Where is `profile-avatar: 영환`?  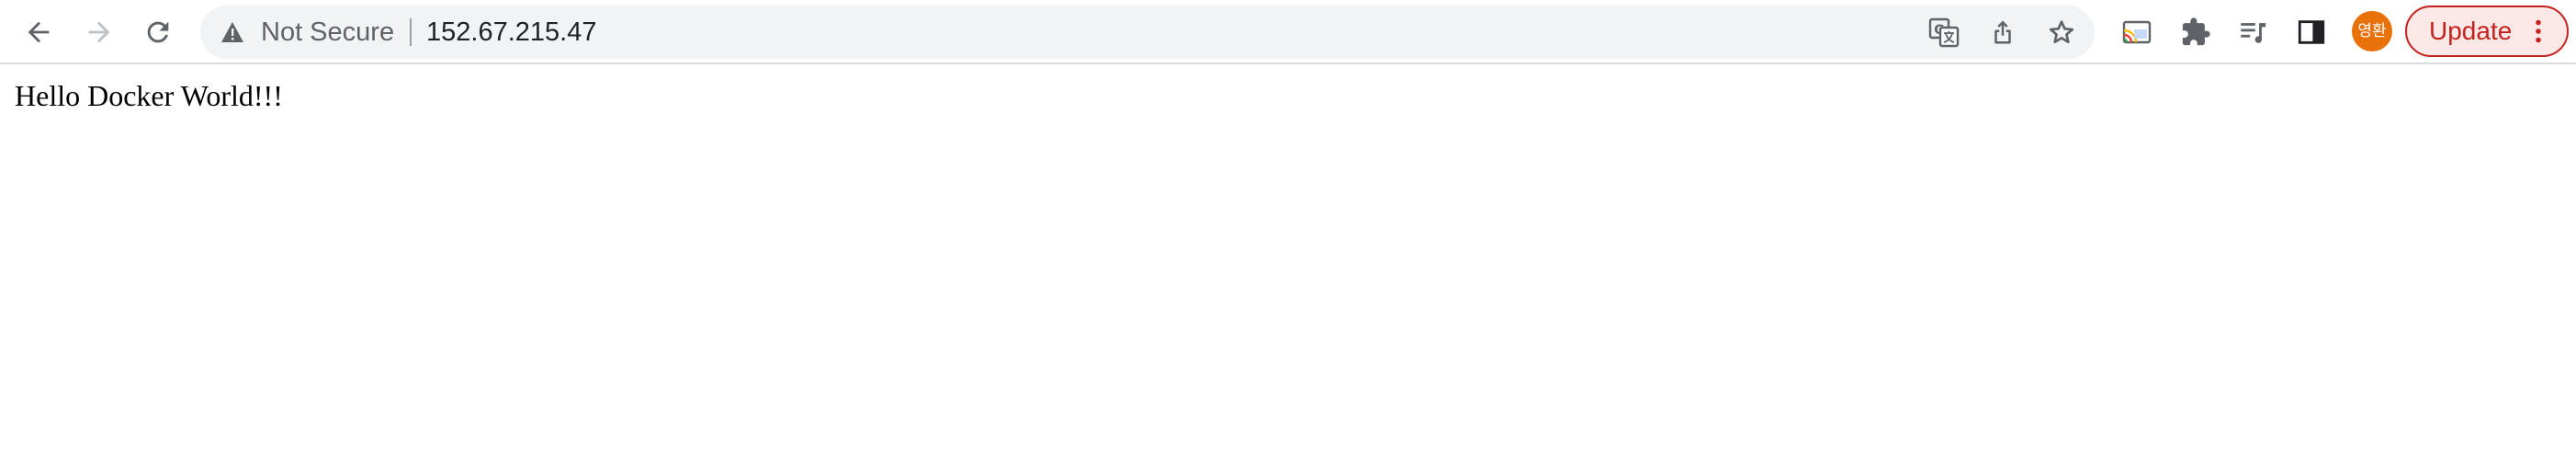 profile-avatar: 영환 is located at coordinates (2372, 31).